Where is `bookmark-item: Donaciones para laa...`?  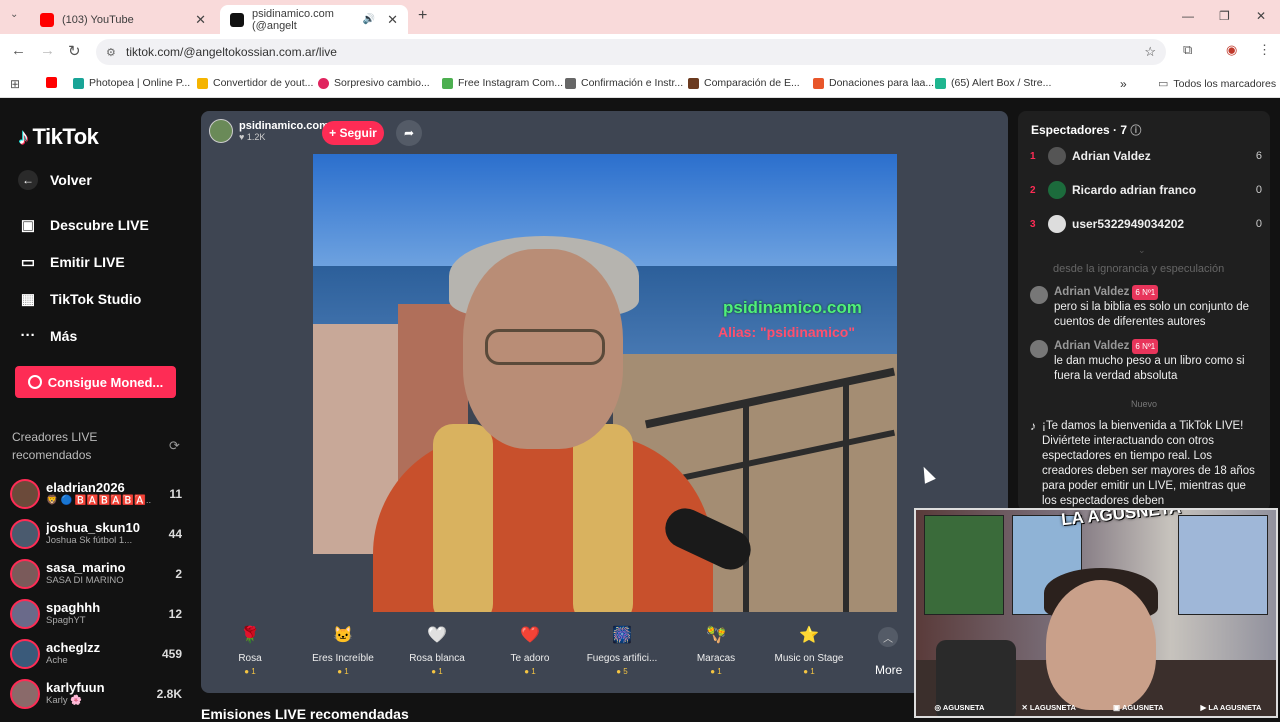 bookmark-item: Donaciones para laa... is located at coordinates (873, 83).